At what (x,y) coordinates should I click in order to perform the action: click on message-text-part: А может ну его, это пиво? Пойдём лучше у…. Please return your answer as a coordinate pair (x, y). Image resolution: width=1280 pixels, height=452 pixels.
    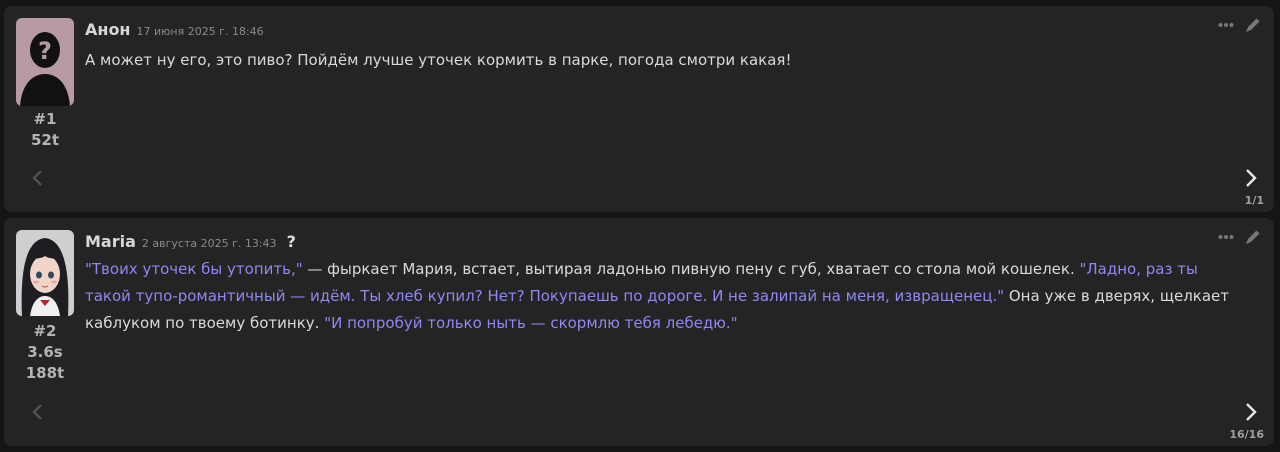
    Looking at the image, I should click on (438, 60).